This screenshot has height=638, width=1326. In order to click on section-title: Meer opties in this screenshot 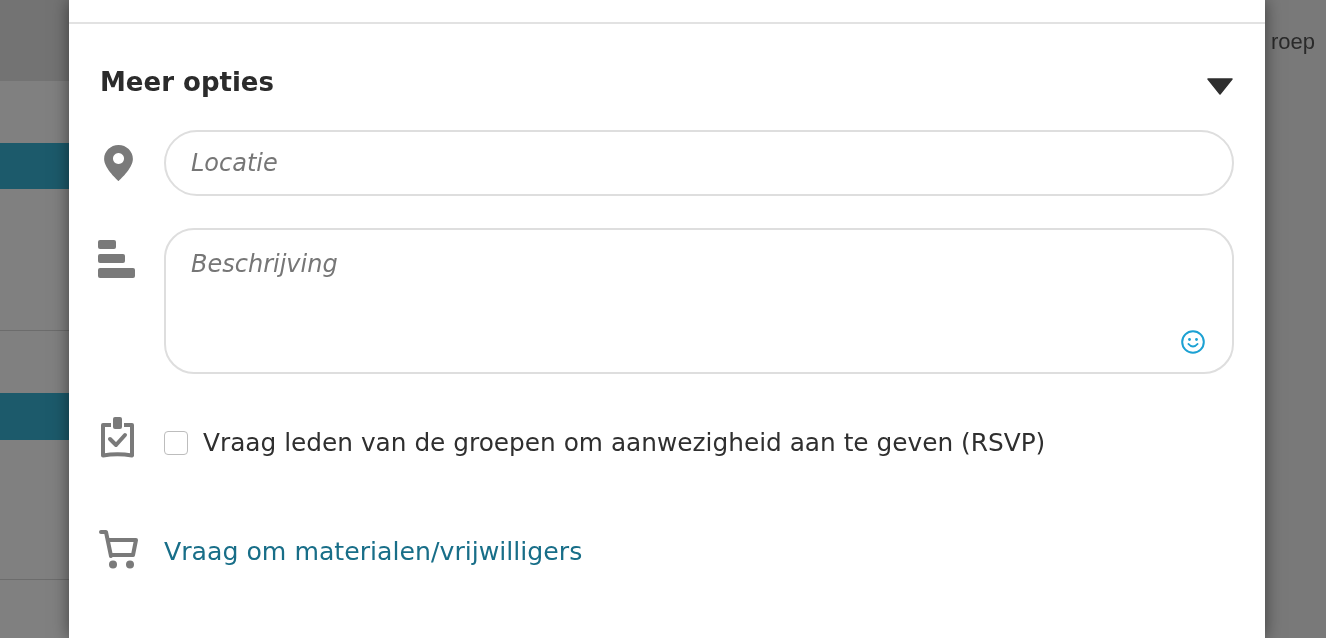, I will do `click(187, 82)`.